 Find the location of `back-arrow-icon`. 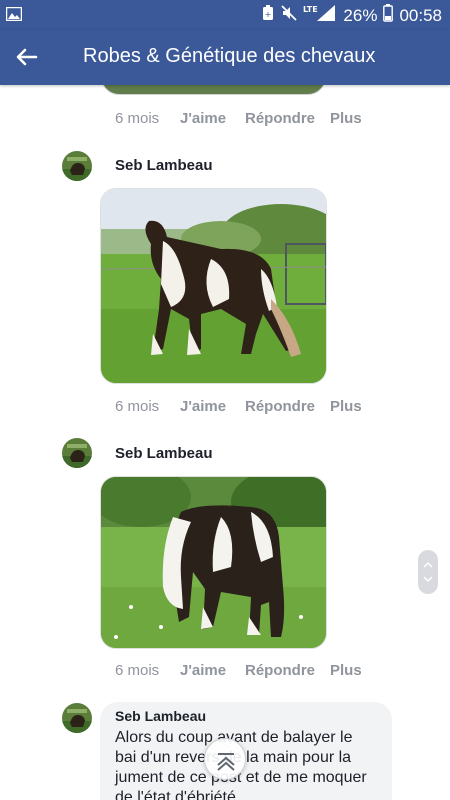

back-arrow-icon is located at coordinates (27, 57).